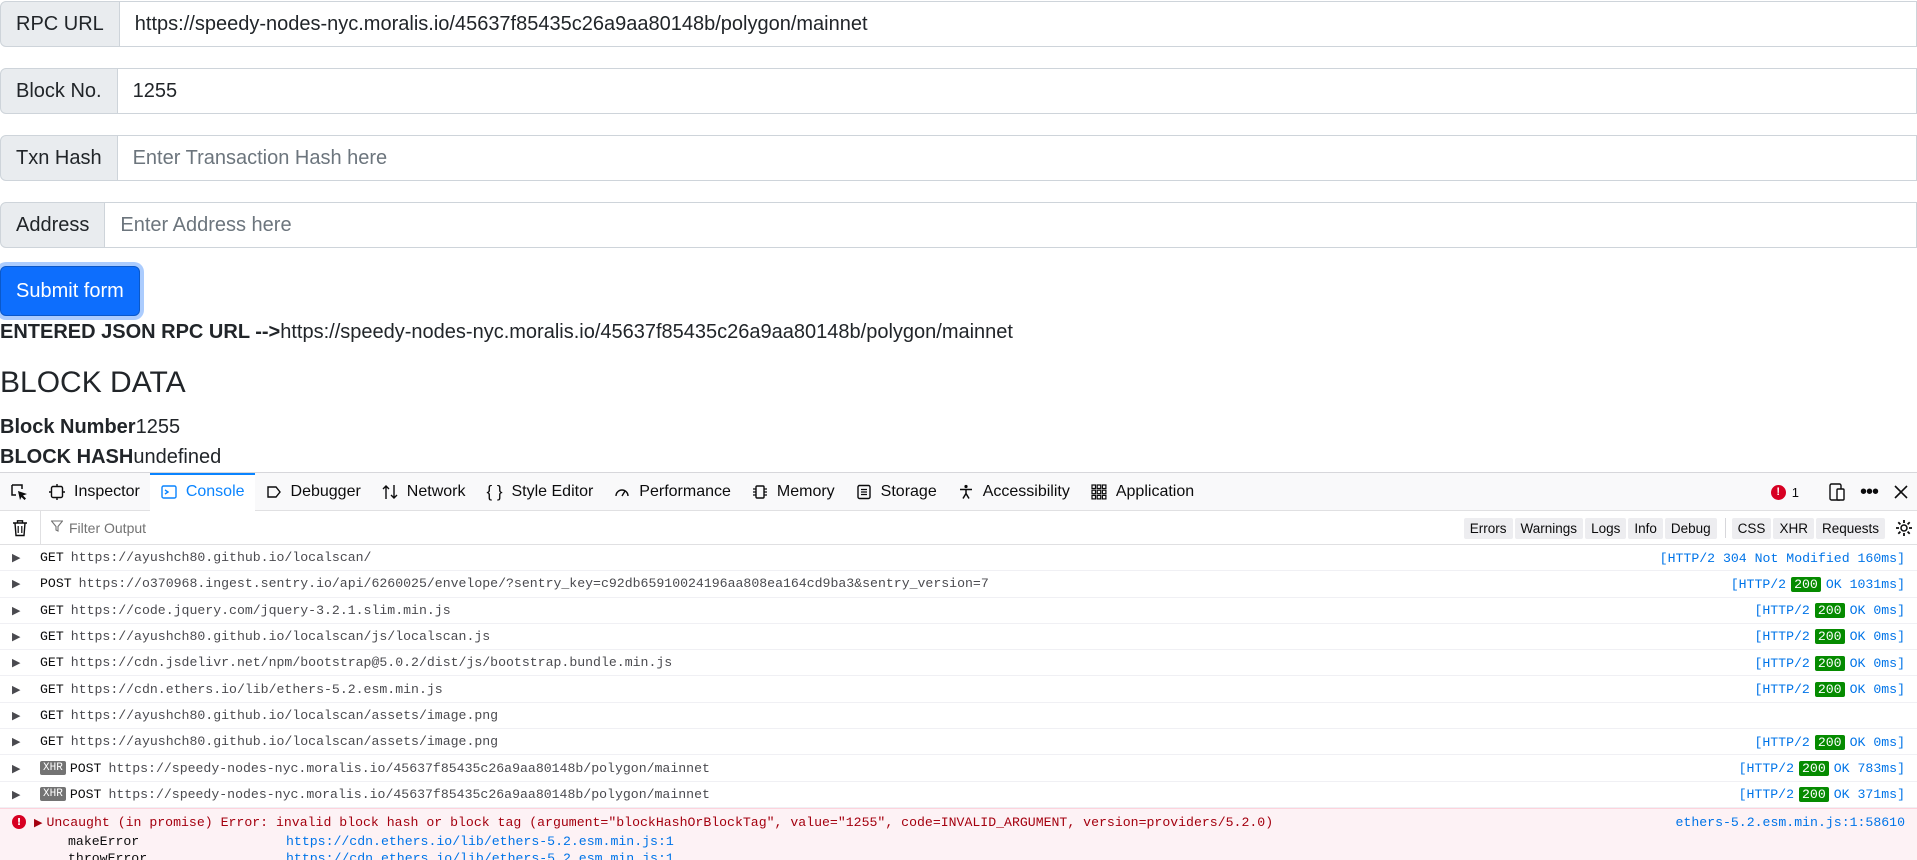 The image size is (1917, 860). Describe the element at coordinates (896, 492) in the screenshot. I see `tab-storage: Storage` at that location.